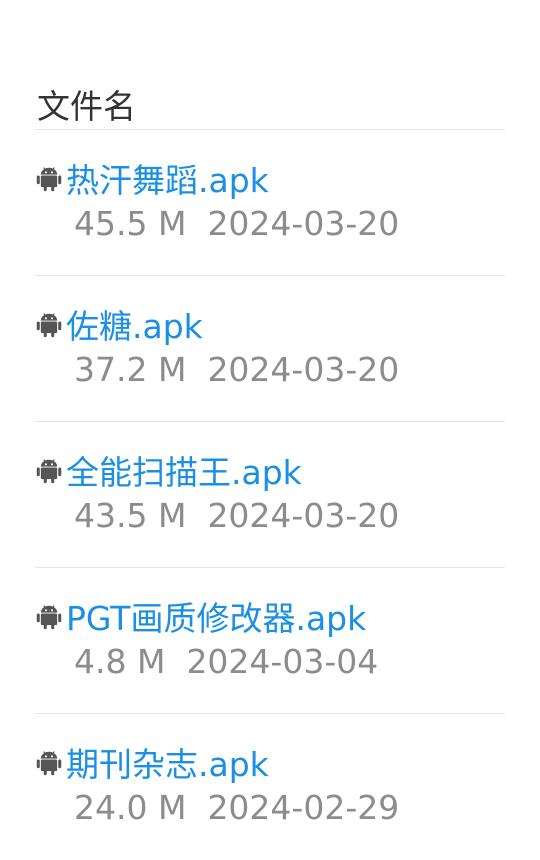 The height and width of the screenshot is (860, 540). I want to click on file-meta: 45.5 M 2024-03-20, so click(236, 223).